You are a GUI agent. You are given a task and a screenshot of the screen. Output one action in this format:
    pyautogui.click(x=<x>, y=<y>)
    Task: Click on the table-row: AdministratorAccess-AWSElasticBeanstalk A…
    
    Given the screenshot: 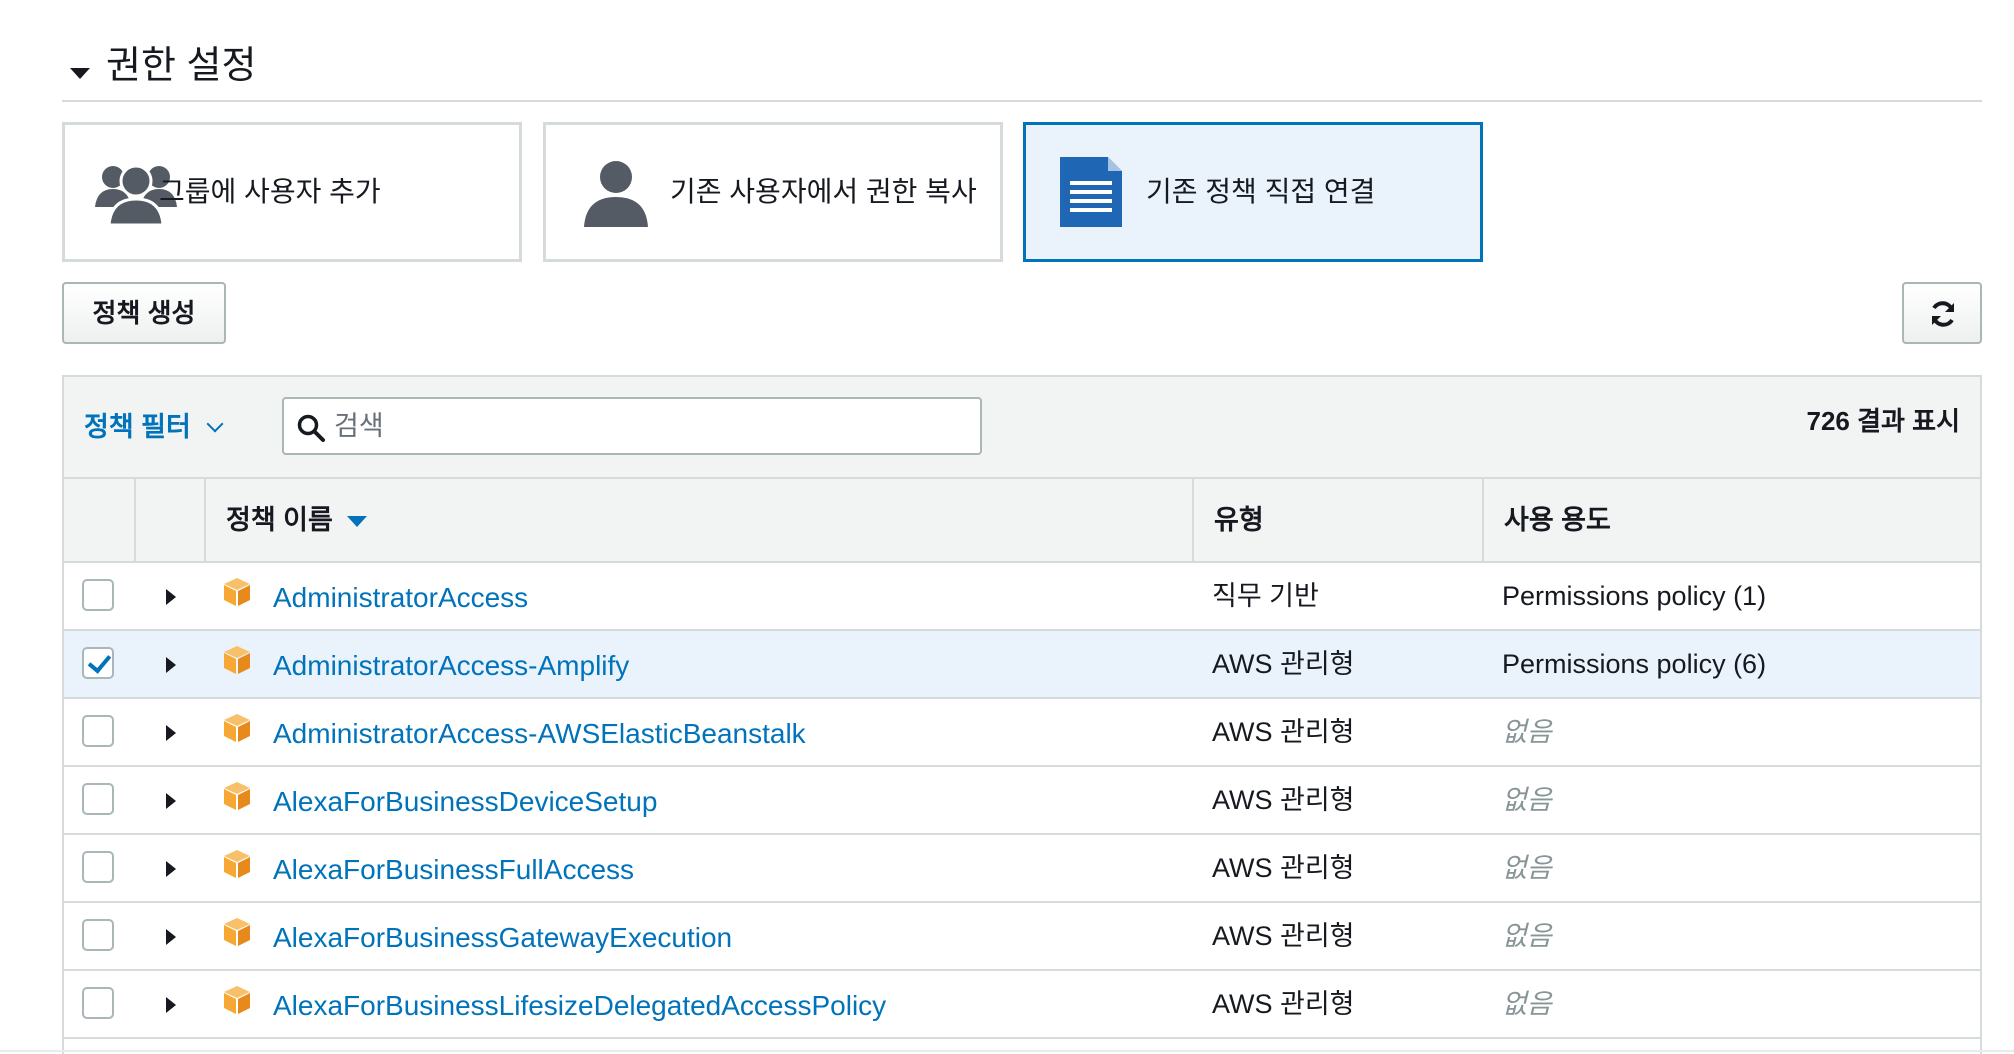 What is the action you would take?
    pyautogui.click(x=1022, y=733)
    